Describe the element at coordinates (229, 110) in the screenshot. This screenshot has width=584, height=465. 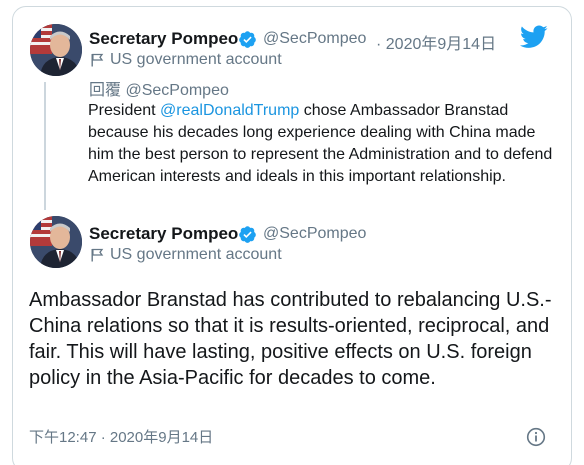
I see `mention-link: @realDonaldTrump` at that location.